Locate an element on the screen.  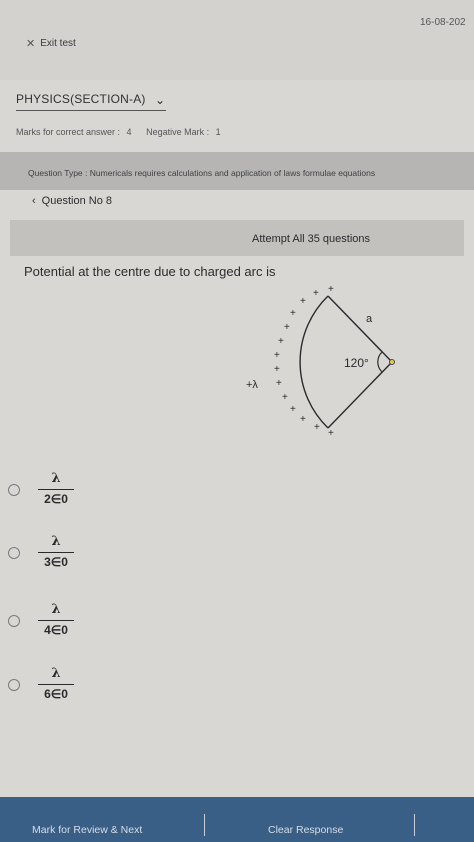
exit-test-button: ✕ Exit test is located at coordinates (51, 43).